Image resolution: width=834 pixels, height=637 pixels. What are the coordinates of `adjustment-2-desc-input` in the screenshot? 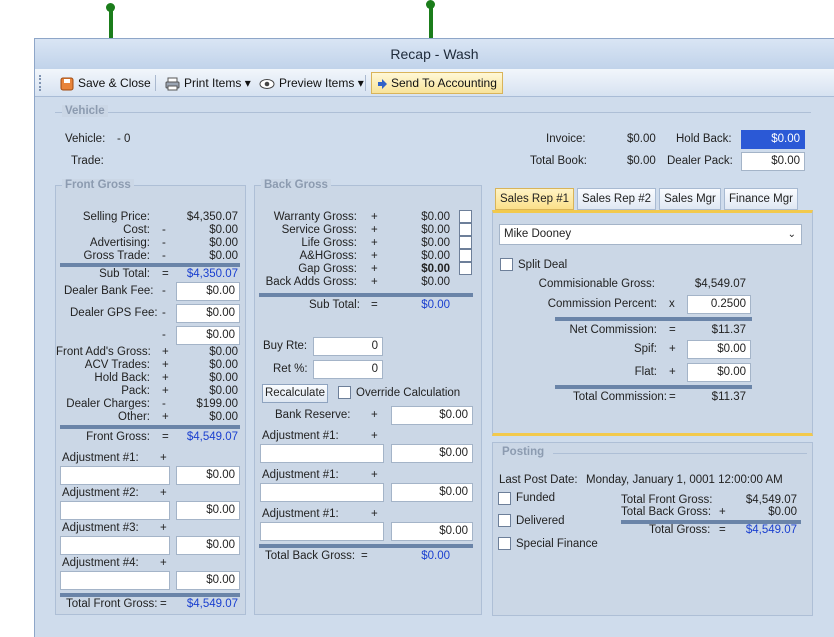 It's located at (115, 510).